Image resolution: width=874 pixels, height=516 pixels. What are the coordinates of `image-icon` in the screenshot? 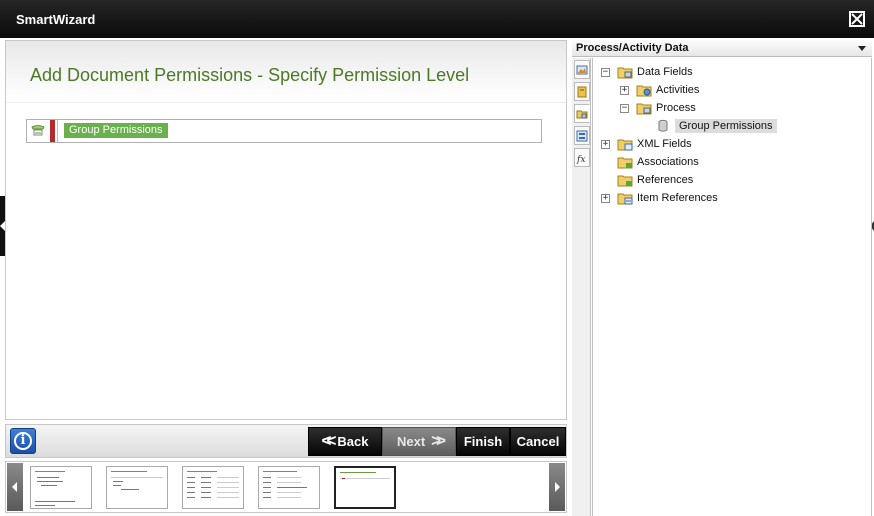 It's located at (582, 69).